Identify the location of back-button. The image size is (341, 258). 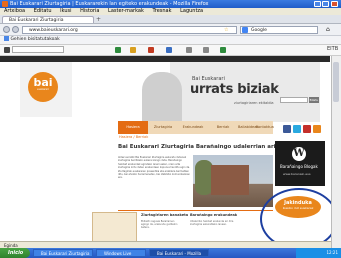
(6, 29).